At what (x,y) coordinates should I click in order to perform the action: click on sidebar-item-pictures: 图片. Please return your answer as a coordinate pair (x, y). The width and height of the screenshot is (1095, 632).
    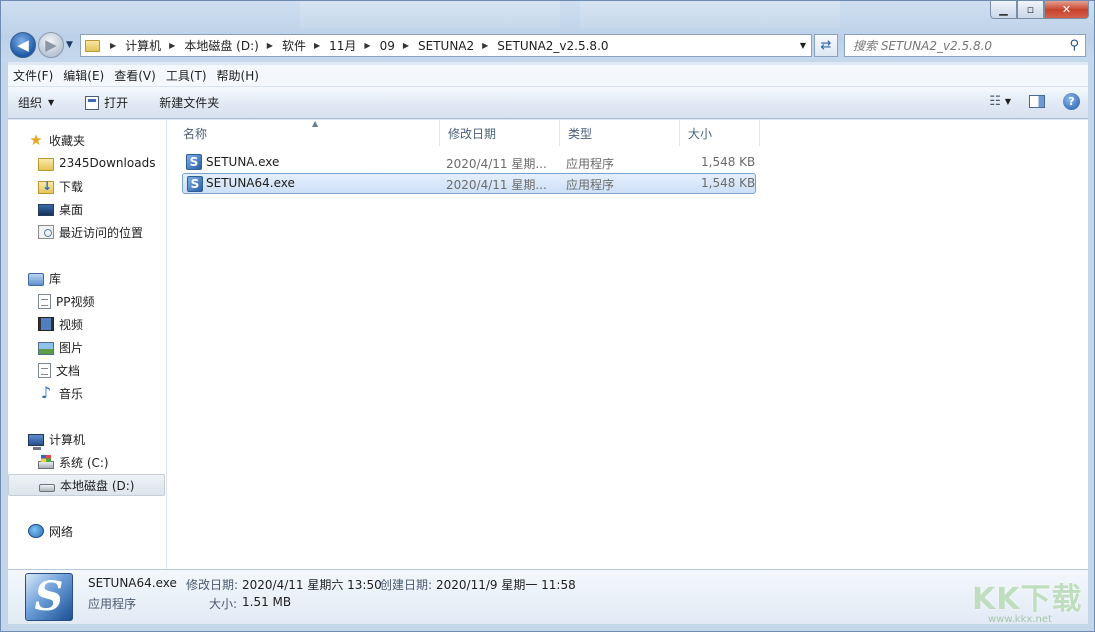
    Looking at the image, I should click on (86, 347).